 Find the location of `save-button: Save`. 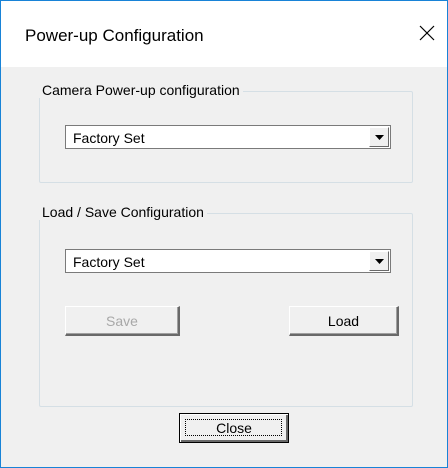

save-button: Save is located at coordinates (122, 321).